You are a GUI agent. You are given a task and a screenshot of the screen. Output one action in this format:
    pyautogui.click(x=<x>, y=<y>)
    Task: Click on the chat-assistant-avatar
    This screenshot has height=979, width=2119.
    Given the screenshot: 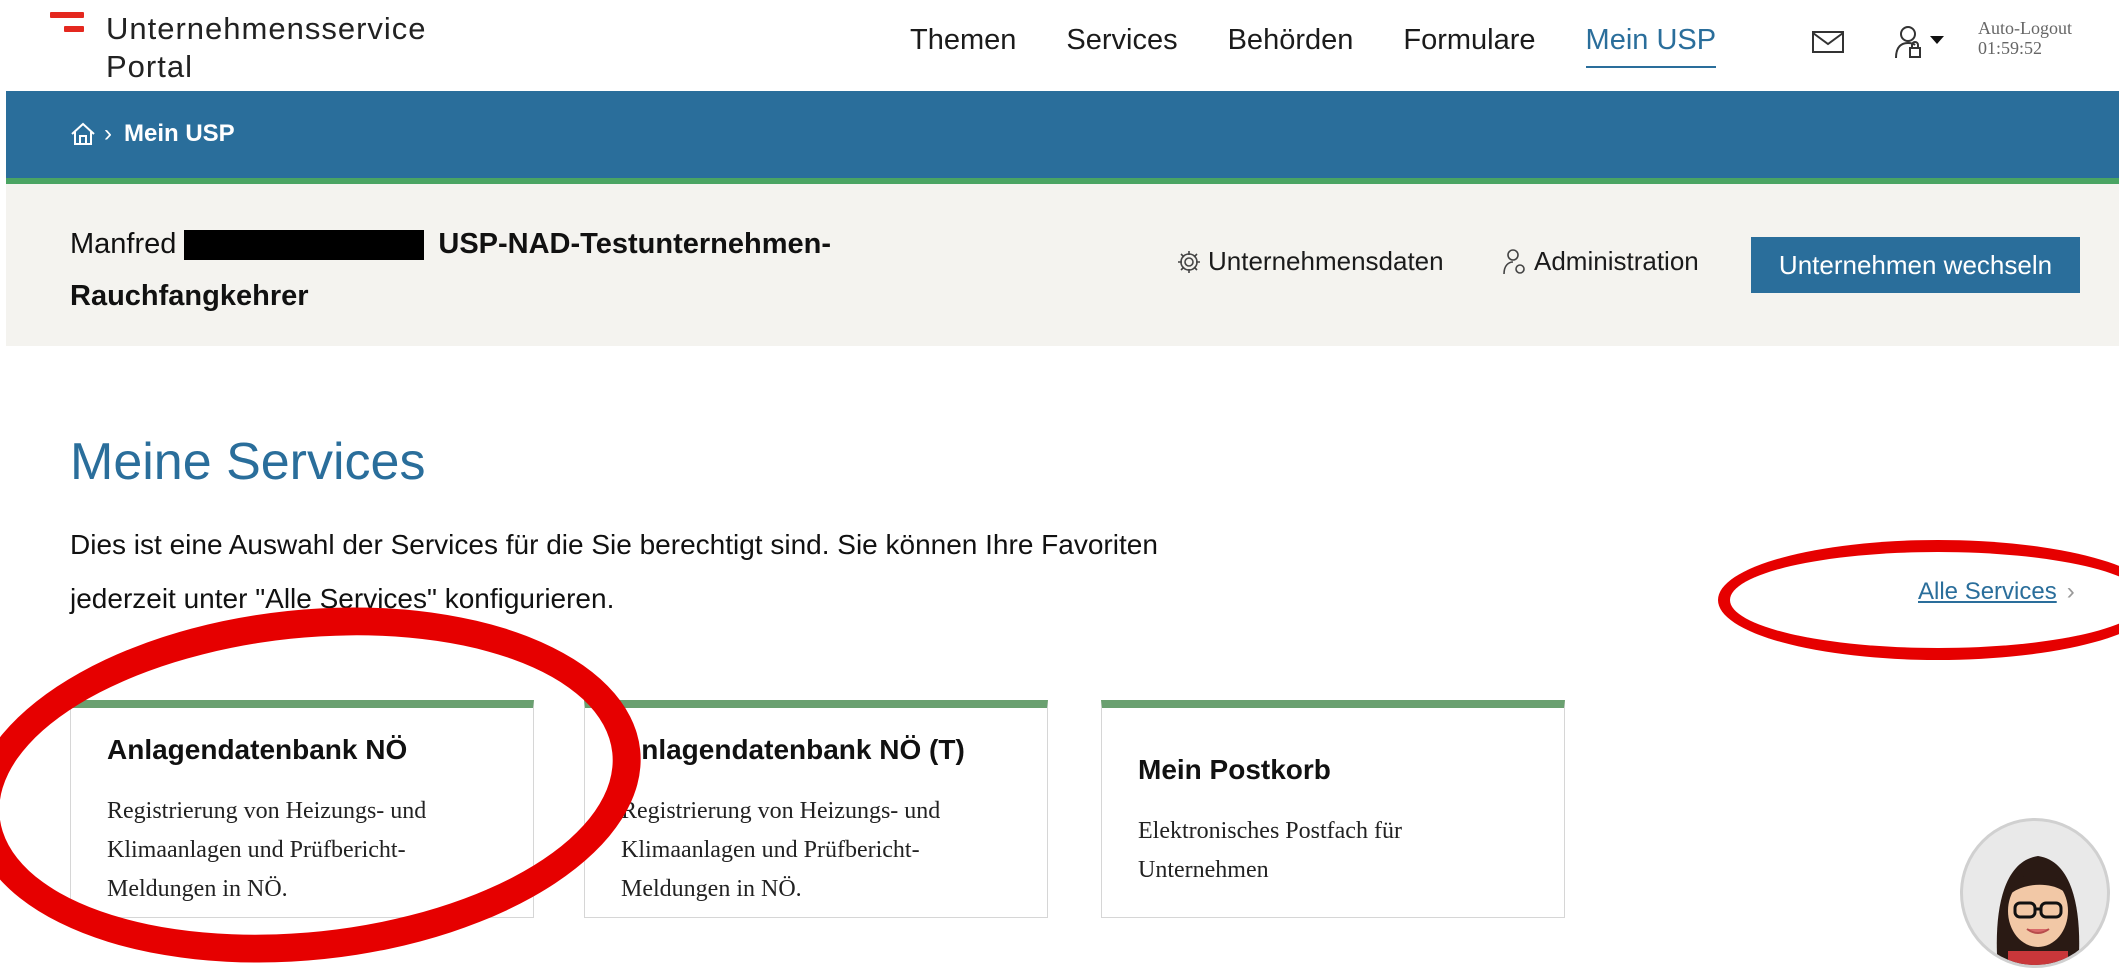 What is the action you would take?
    pyautogui.click(x=2035, y=893)
    